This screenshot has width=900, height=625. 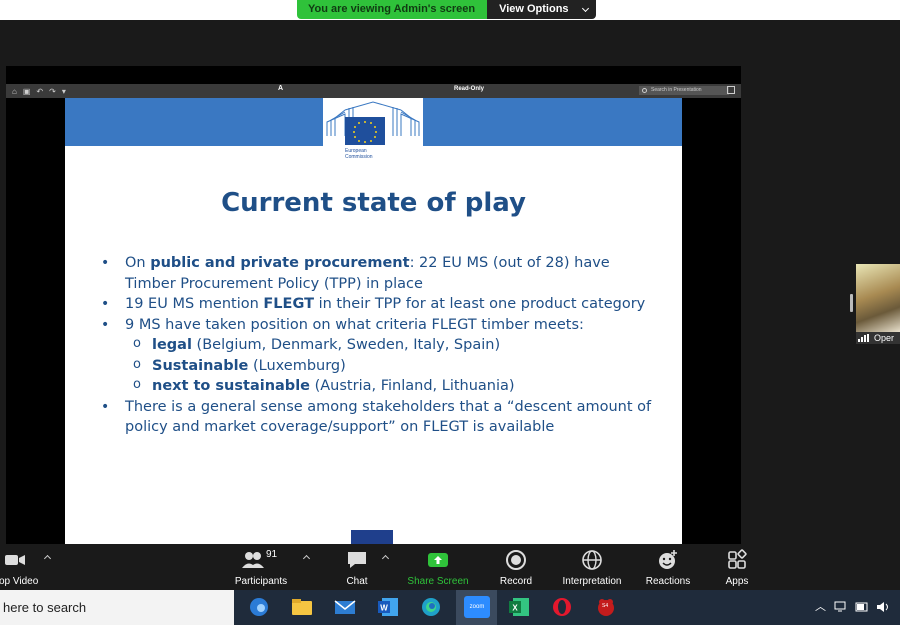 I want to click on share-icon, so click(x=731, y=90).